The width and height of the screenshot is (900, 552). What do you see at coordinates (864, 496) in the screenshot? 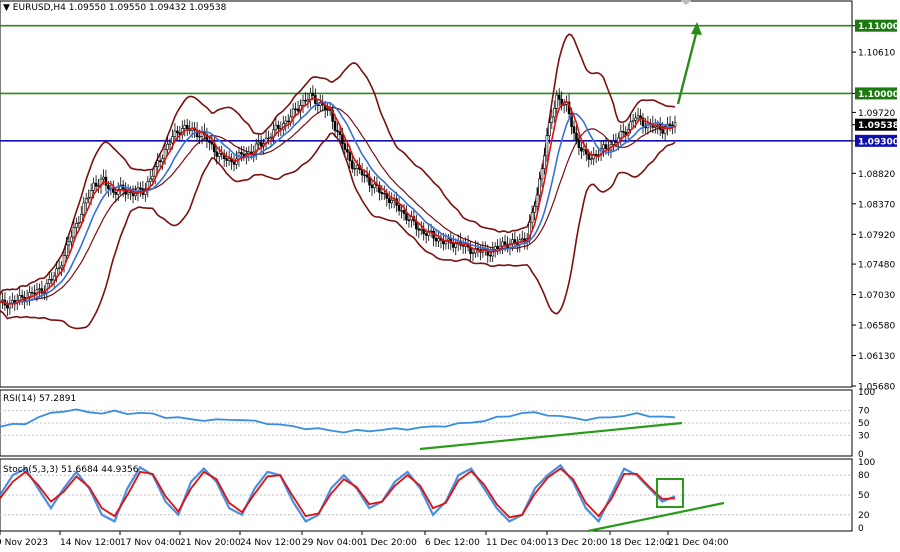
I see `stoch-y-tick-label: 50` at bounding box center [864, 496].